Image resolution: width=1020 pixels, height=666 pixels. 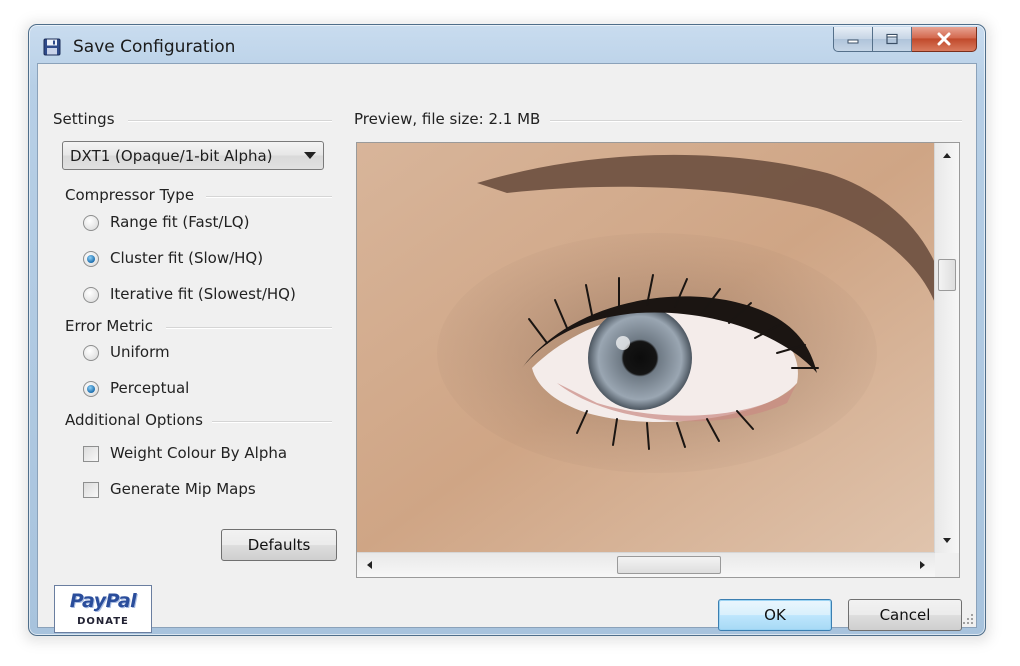 I want to click on maximize-button, so click(x=892, y=39).